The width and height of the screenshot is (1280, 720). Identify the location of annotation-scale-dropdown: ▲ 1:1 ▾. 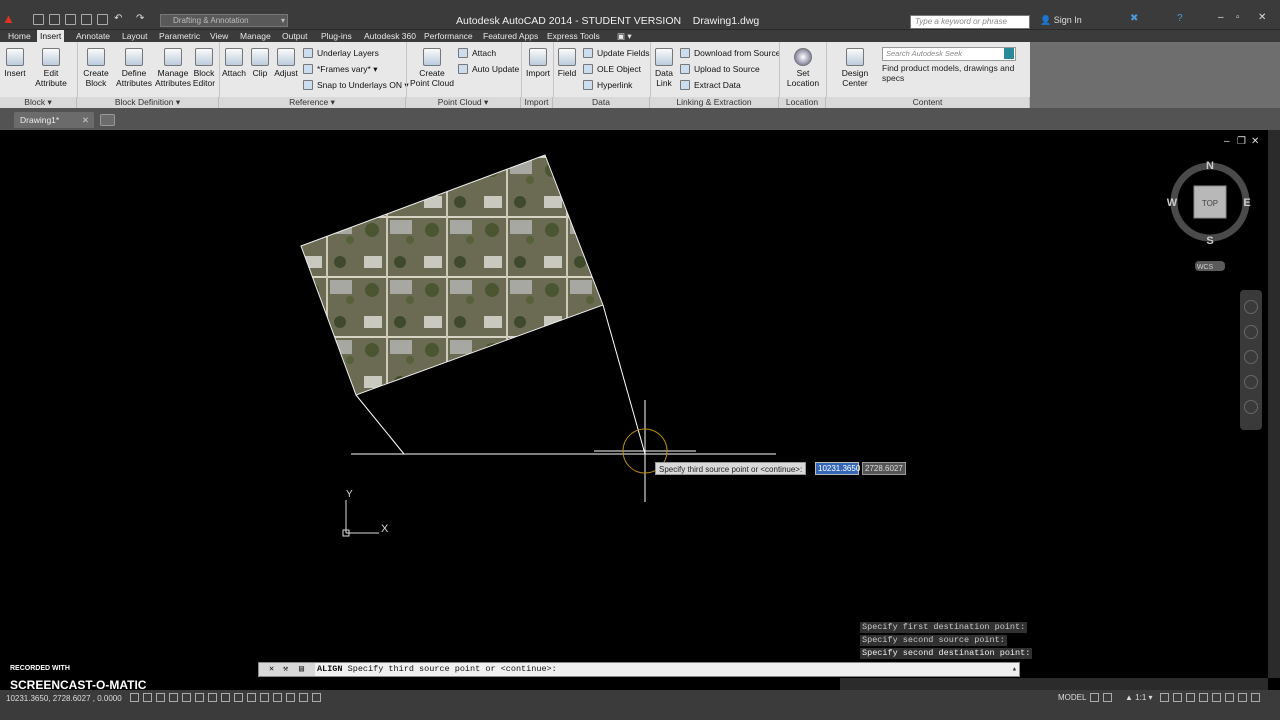
(1139, 697).